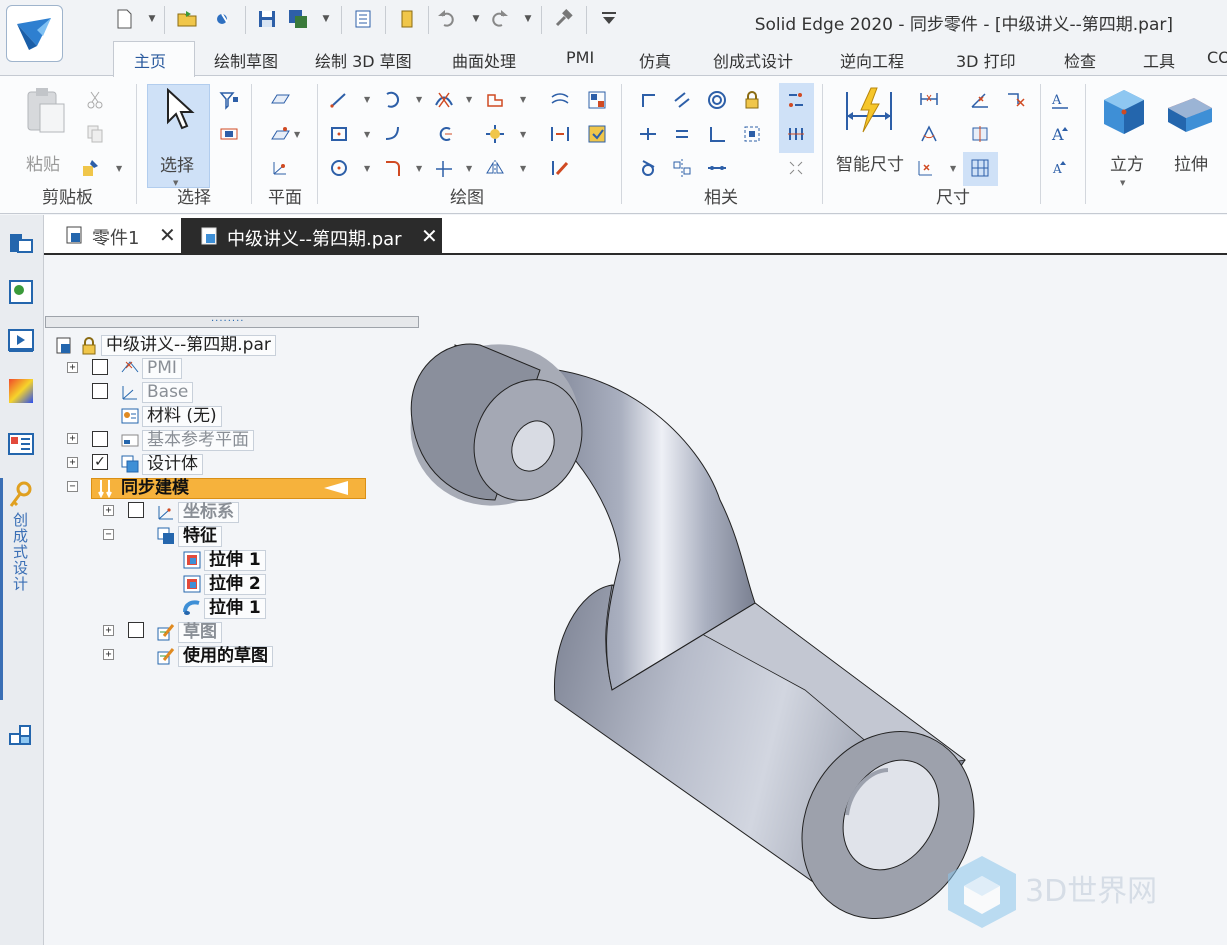 Image resolution: width=1227 pixels, height=945 pixels. Describe the element at coordinates (560, 168) in the screenshot. I see `sketch-pen-icon` at that location.